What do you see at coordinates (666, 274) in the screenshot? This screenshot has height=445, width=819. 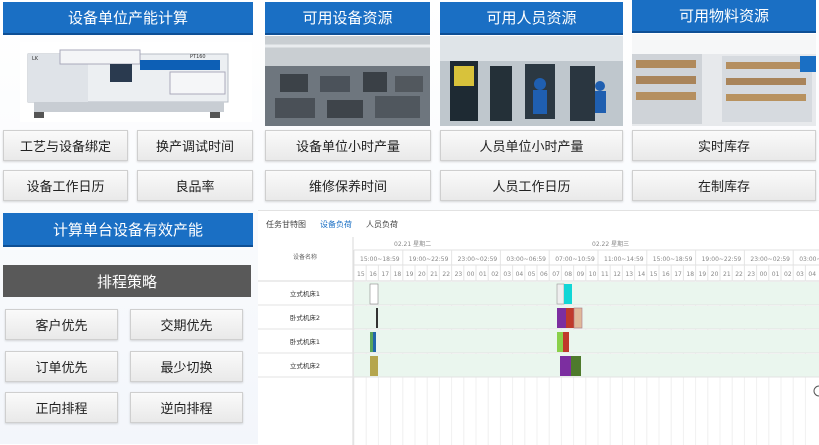 I see `gantt-hour-label: 16` at bounding box center [666, 274].